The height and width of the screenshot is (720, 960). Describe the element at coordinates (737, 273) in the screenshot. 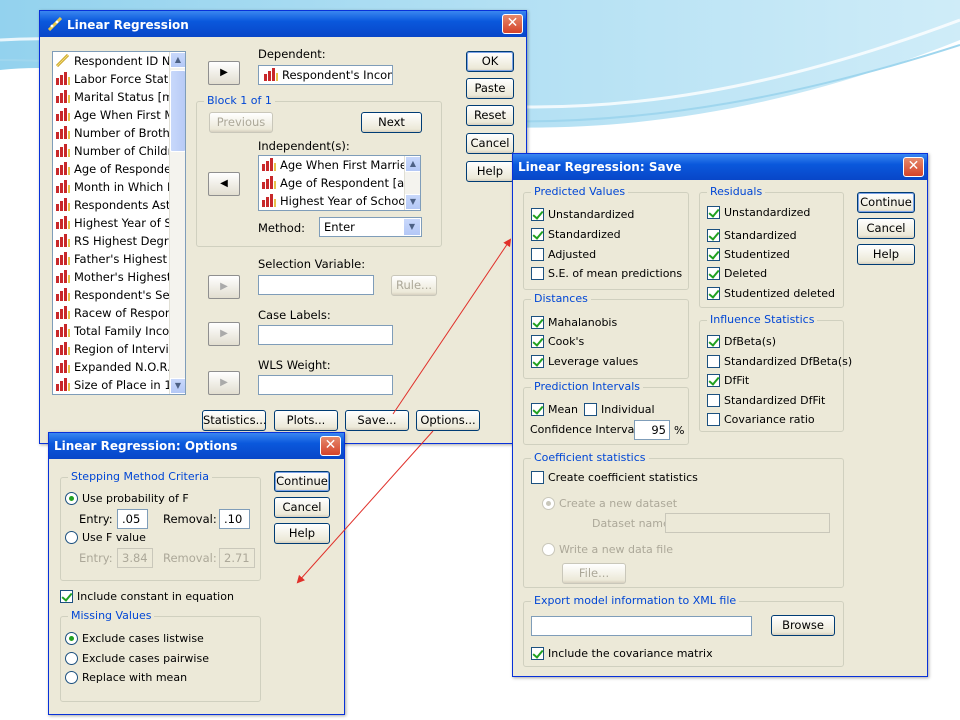

I see `res-deleted-checkbox: Deleted` at that location.